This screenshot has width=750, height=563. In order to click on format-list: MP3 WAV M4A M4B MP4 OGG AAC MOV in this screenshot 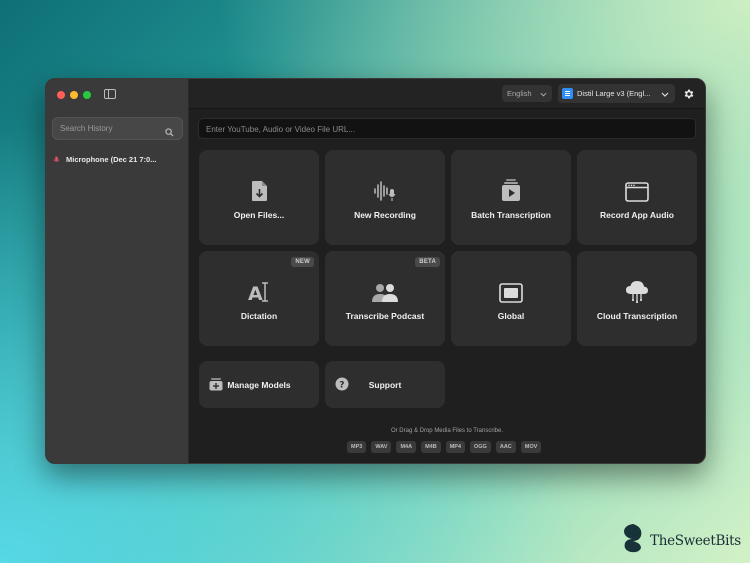, I will do `click(444, 447)`.